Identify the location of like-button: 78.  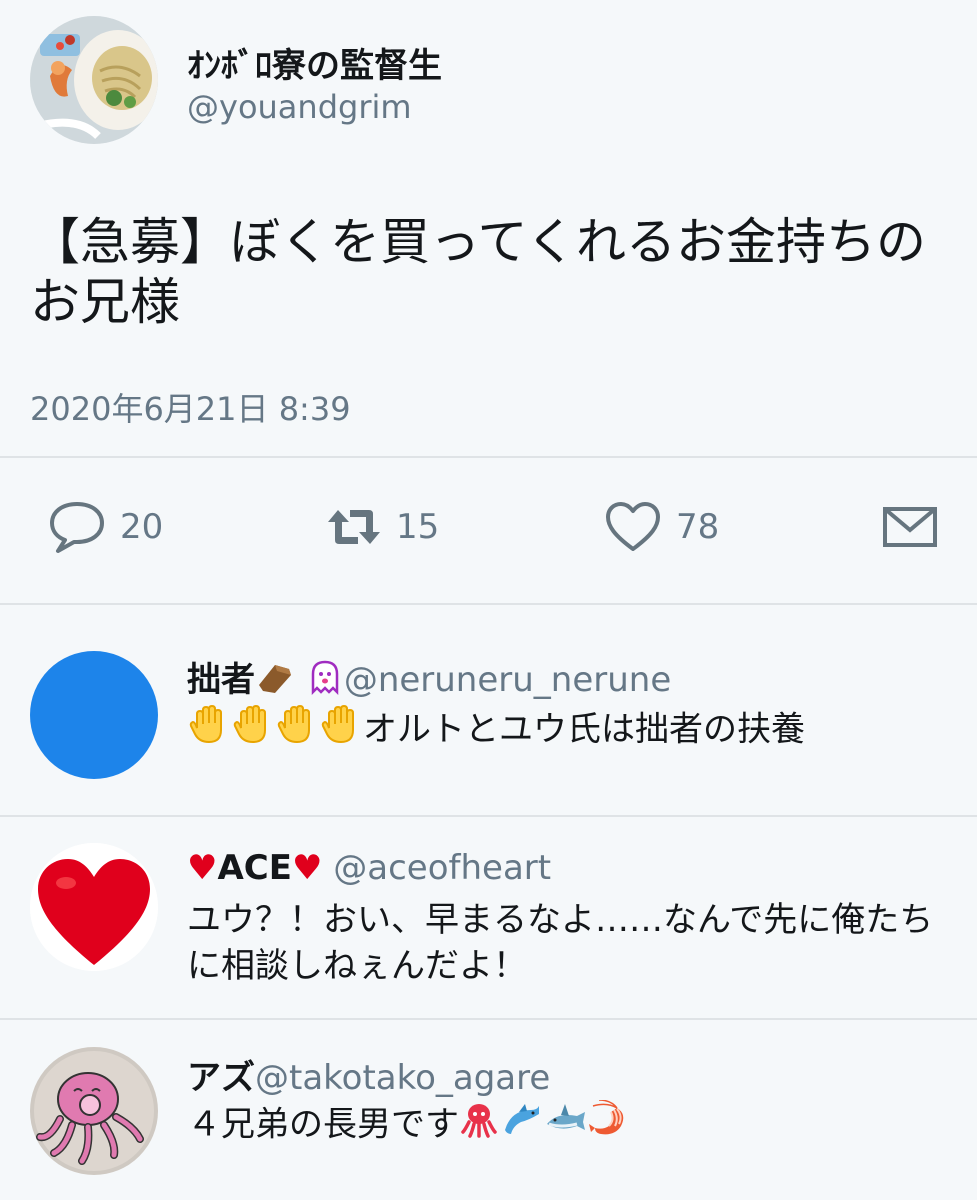
(661, 527).